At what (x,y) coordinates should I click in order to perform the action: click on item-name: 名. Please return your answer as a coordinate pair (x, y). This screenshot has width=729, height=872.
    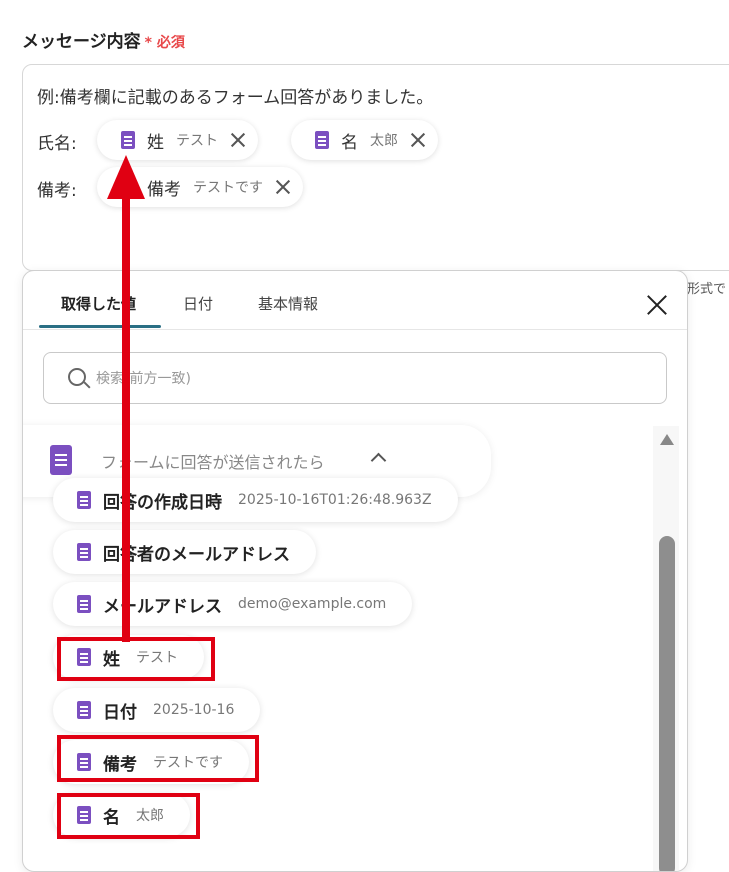
    Looking at the image, I should click on (111, 817).